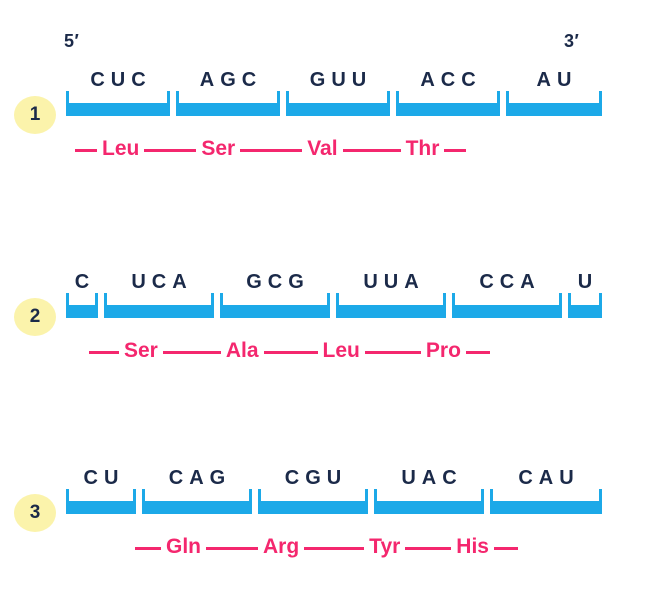  I want to click on codon-group: CCA, so click(507, 291).